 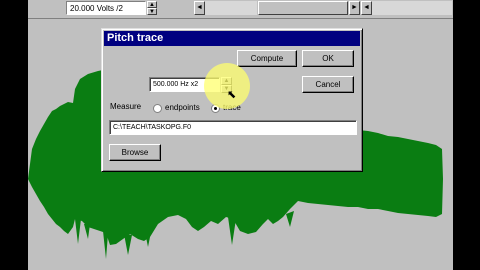 I want to click on voltage-scale-field: 20.000 Volts /2, so click(x=106, y=8).